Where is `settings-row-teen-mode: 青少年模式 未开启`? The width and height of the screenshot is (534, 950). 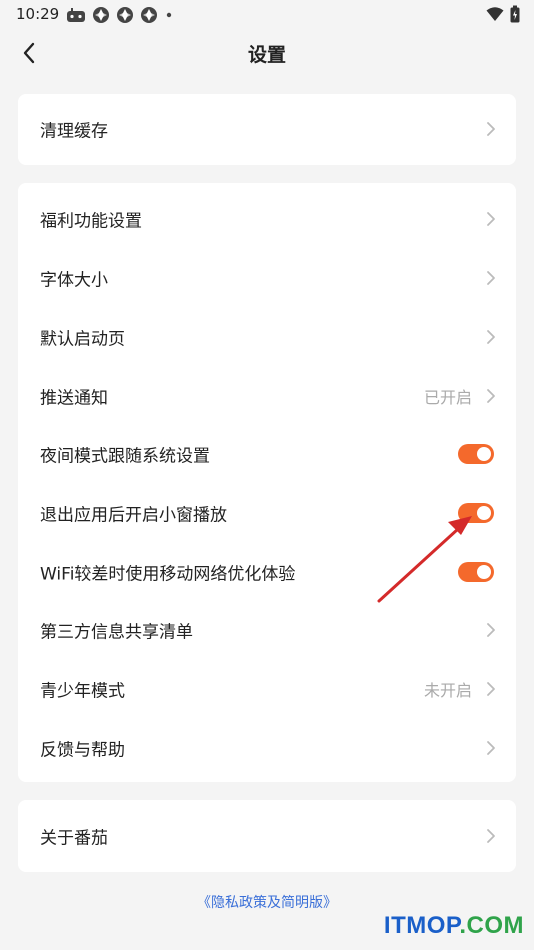
settings-row-teen-mode: 青少年模式 未开启 is located at coordinates (267, 689).